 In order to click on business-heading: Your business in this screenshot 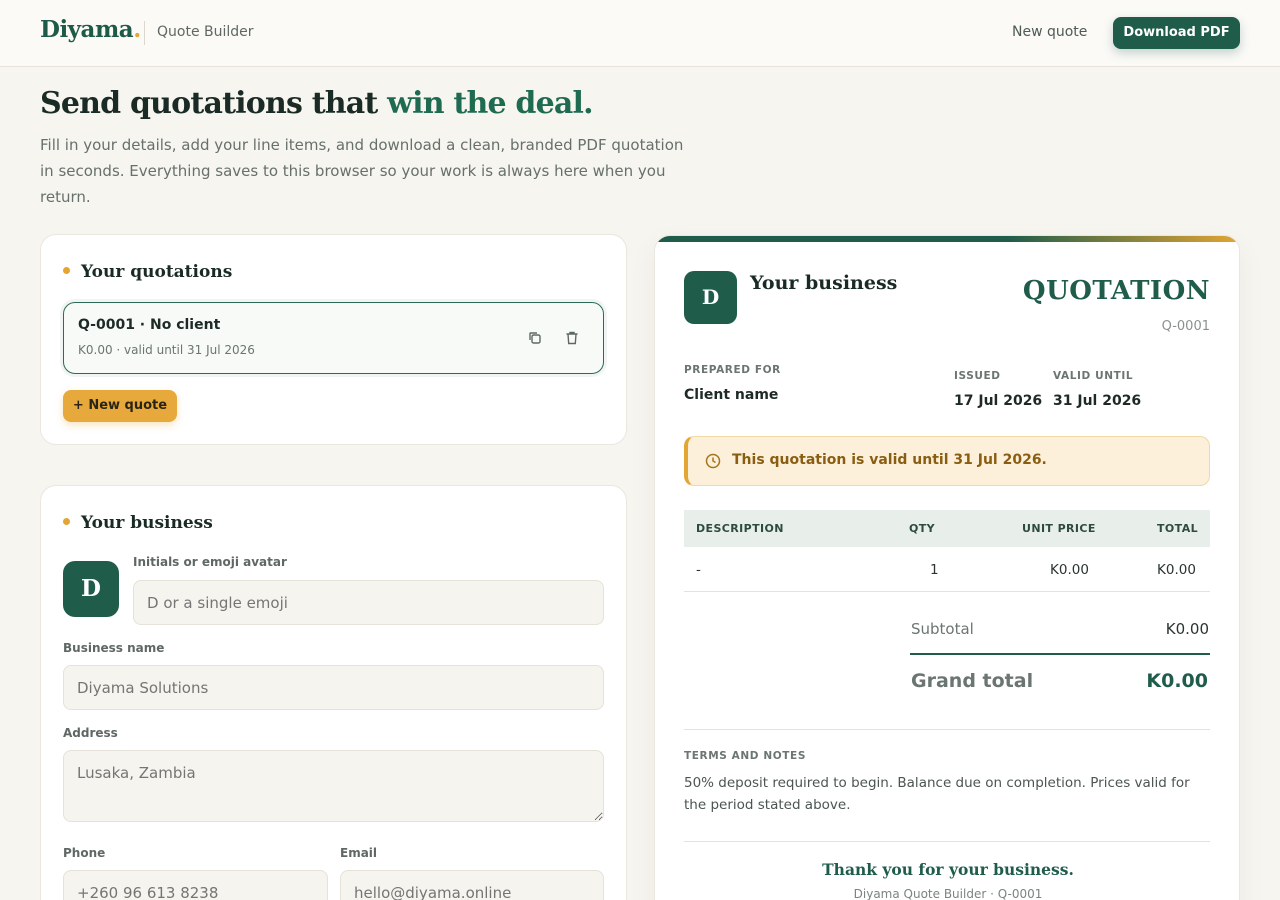, I will do `click(138, 523)`.